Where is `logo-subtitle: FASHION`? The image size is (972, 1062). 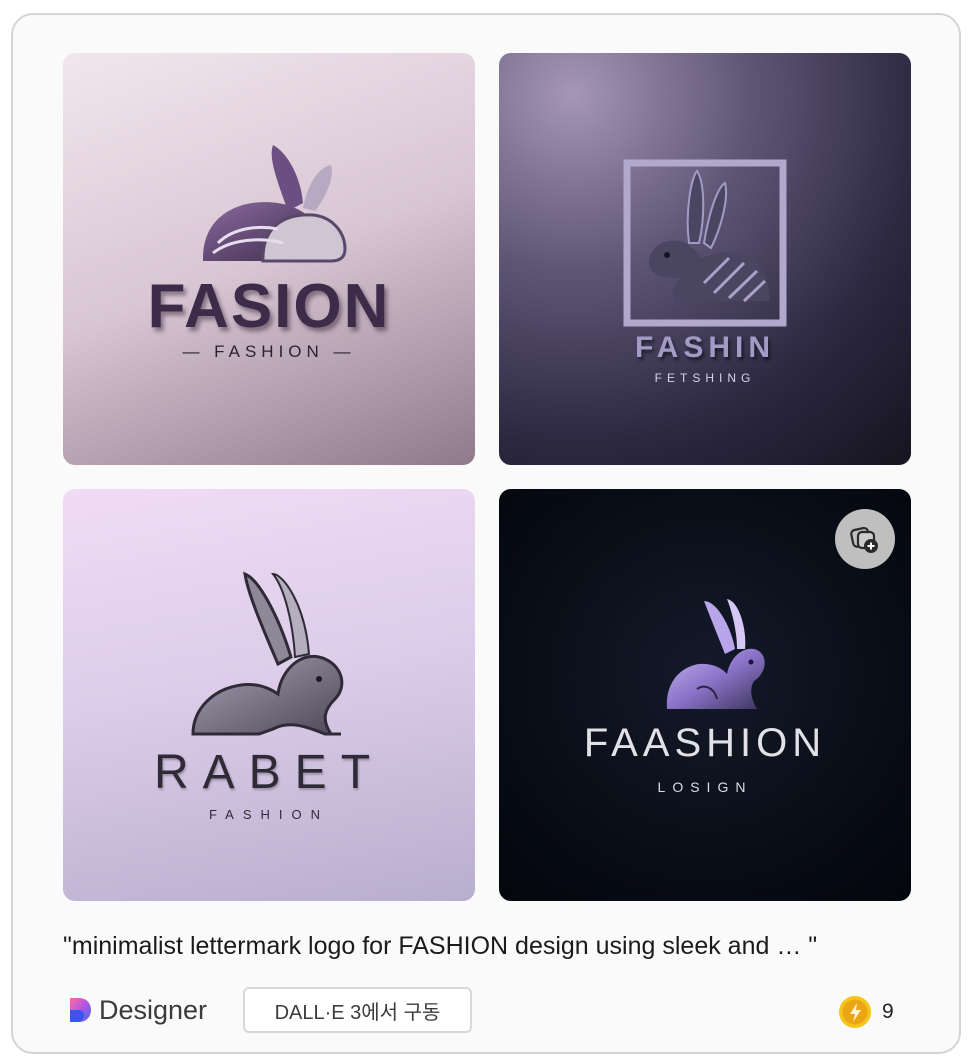 logo-subtitle: FASHION is located at coordinates (269, 814).